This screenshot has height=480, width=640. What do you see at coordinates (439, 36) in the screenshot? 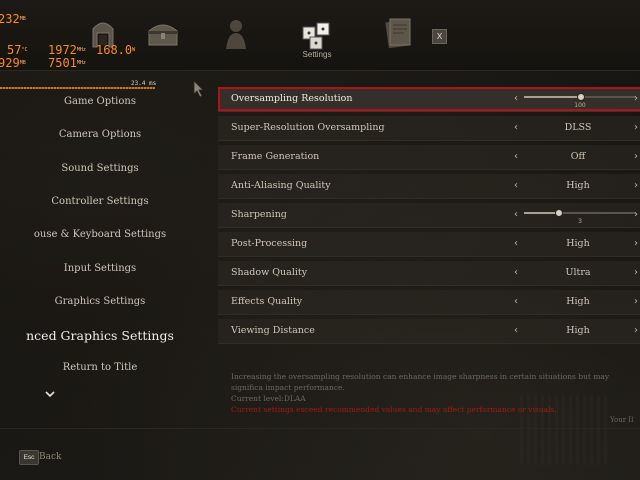
I see `close-button: X` at bounding box center [439, 36].